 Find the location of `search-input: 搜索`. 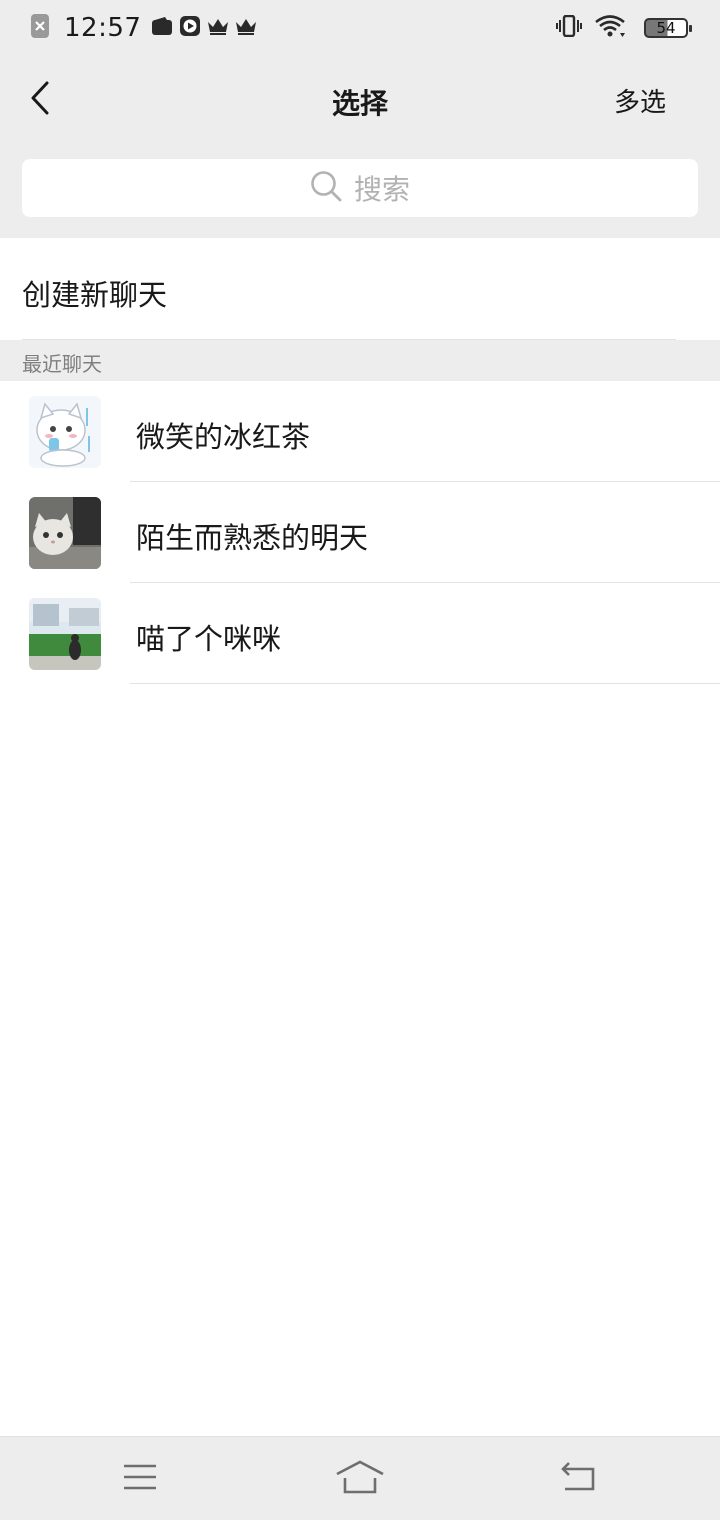

search-input: 搜索 is located at coordinates (360, 188).